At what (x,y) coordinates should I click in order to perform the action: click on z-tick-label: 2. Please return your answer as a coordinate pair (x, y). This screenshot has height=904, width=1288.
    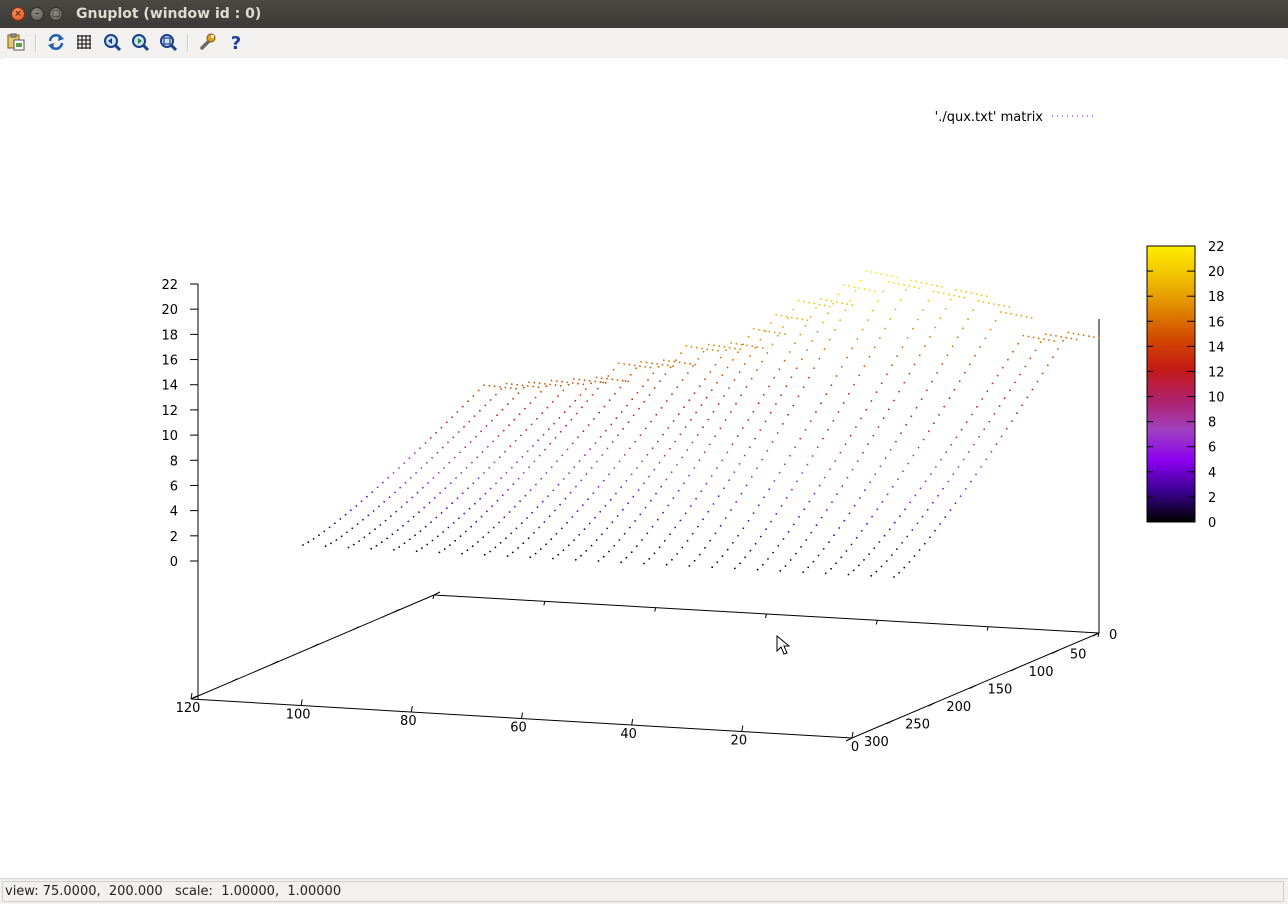
    Looking at the image, I should click on (174, 537).